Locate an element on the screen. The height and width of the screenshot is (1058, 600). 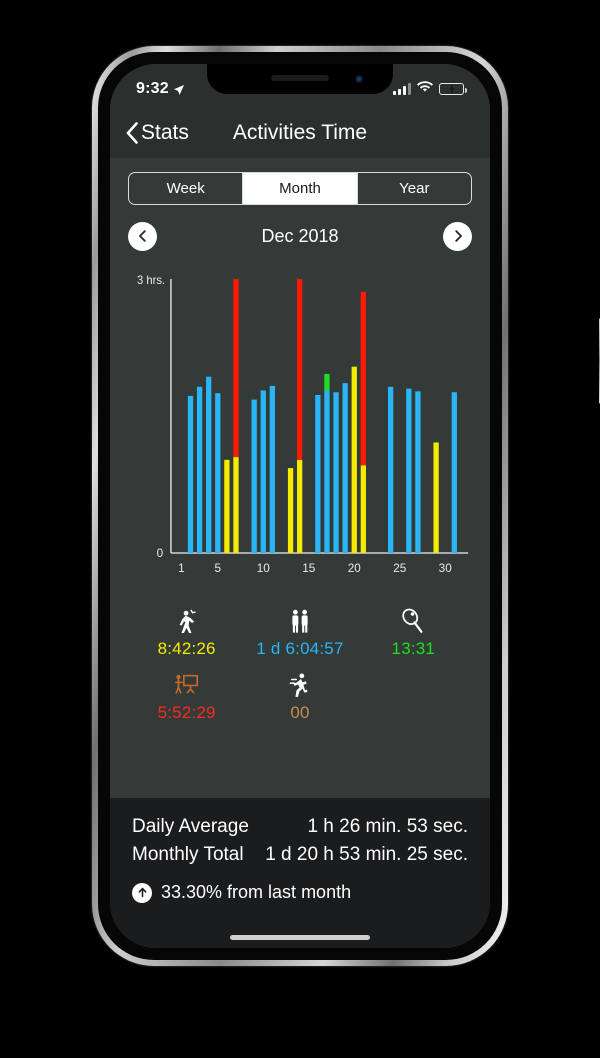
svg-text: 10 is located at coordinates (263, 568).